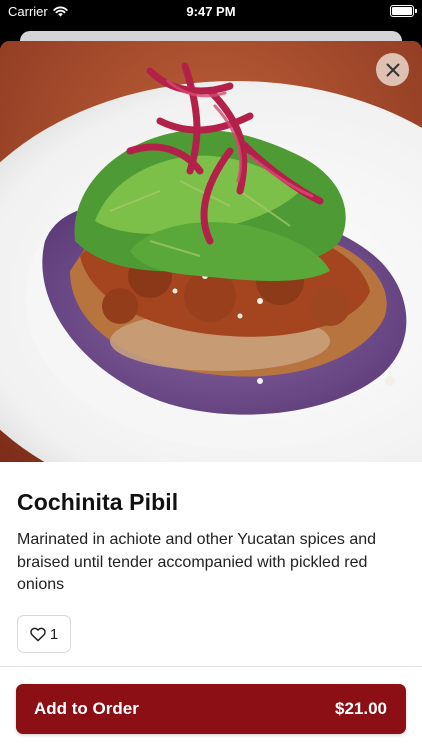  What do you see at coordinates (38, 634) in the screenshot?
I see `heart-icon` at bounding box center [38, 634].